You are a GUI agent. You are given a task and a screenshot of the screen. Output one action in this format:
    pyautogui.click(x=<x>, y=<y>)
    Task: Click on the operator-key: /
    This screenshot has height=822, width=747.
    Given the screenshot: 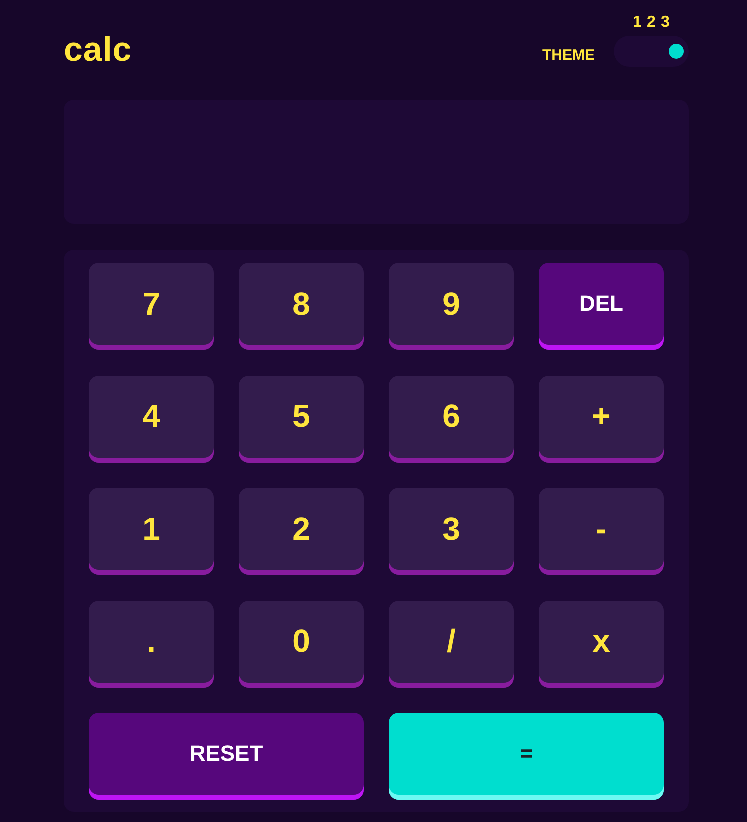 What is the action you would take?
    pyautogui.click(x=451, y=644)
    